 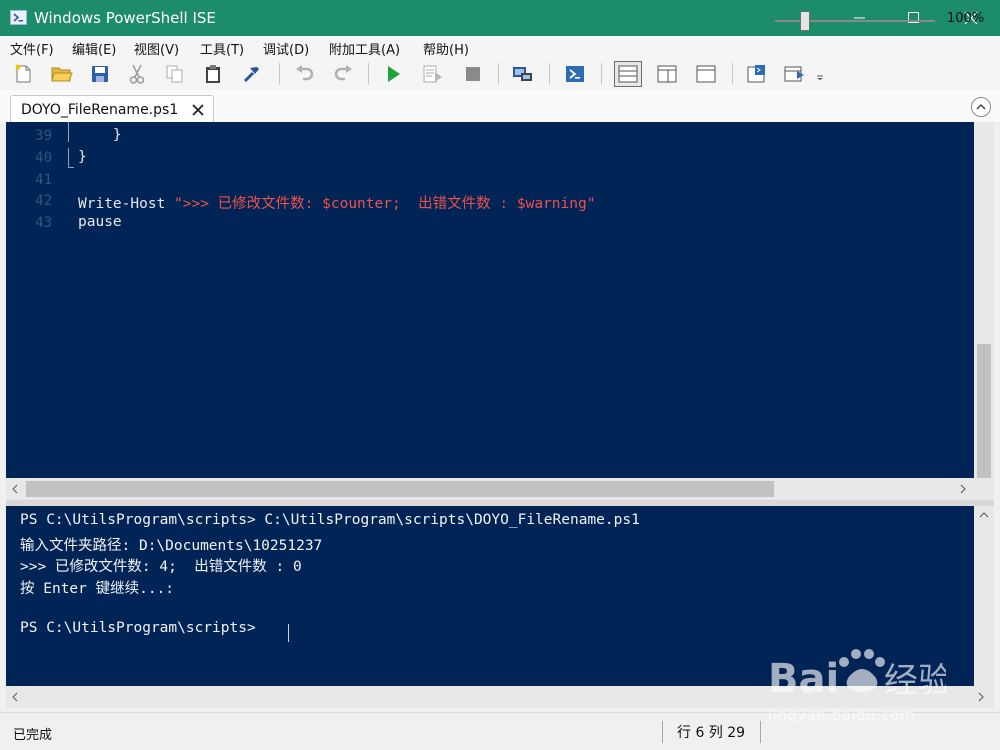 What do you see at coordinates (222, 48) in the screenshot?
I see `menu-tools: 工具(T)` at bounding box center [222, 48].